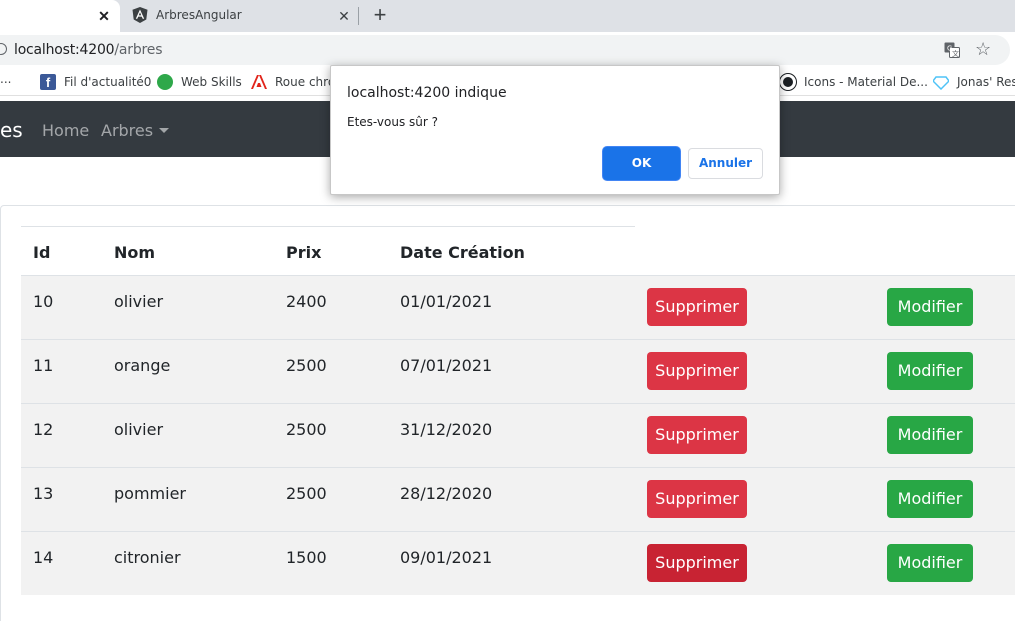 This screenshot has width=1015, height=621. Describe the element at coordinates (446, 429) in the screenshot. I see `cell-date: 31/12/2020` at that location.